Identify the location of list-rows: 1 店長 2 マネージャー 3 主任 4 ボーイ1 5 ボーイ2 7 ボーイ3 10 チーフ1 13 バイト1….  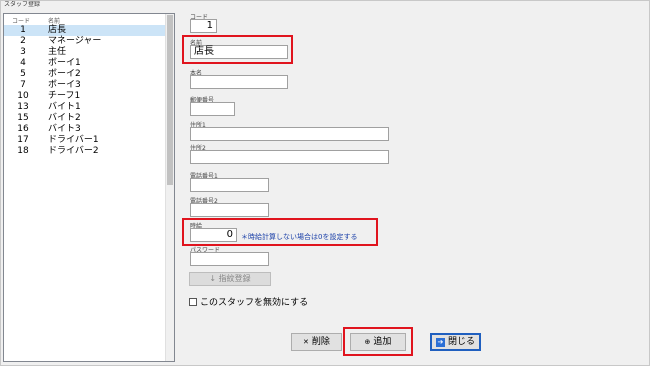
(85, 91).